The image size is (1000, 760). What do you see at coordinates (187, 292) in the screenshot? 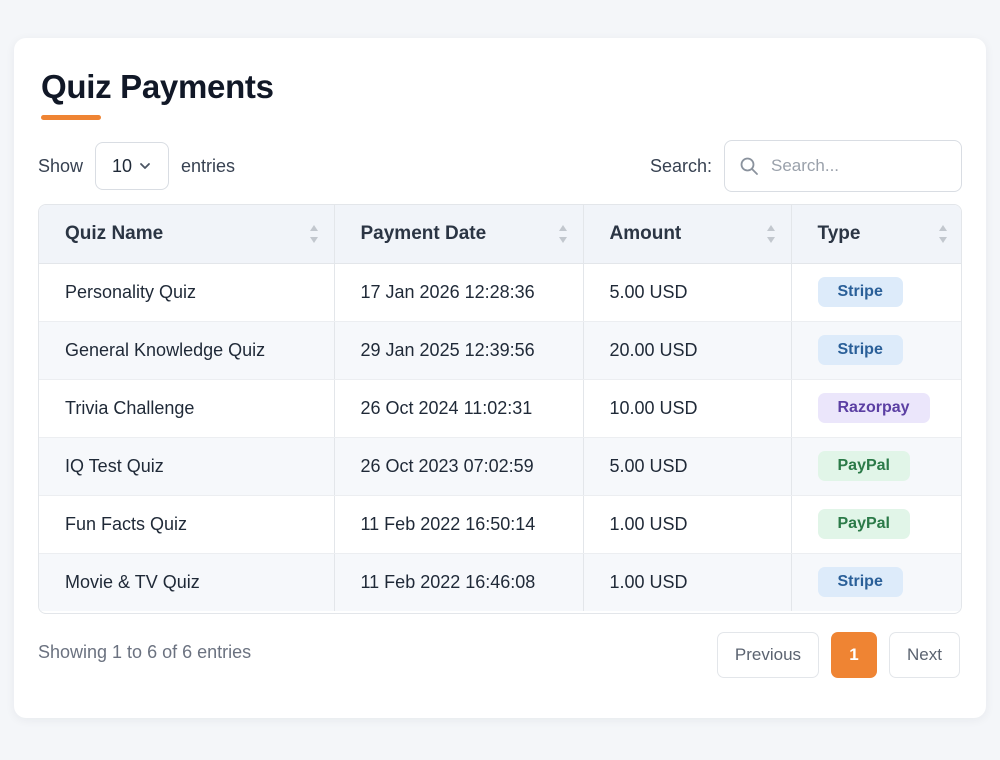
I see `cell-quiz-name: Personality Quiz` at bounding box center [187, 292].